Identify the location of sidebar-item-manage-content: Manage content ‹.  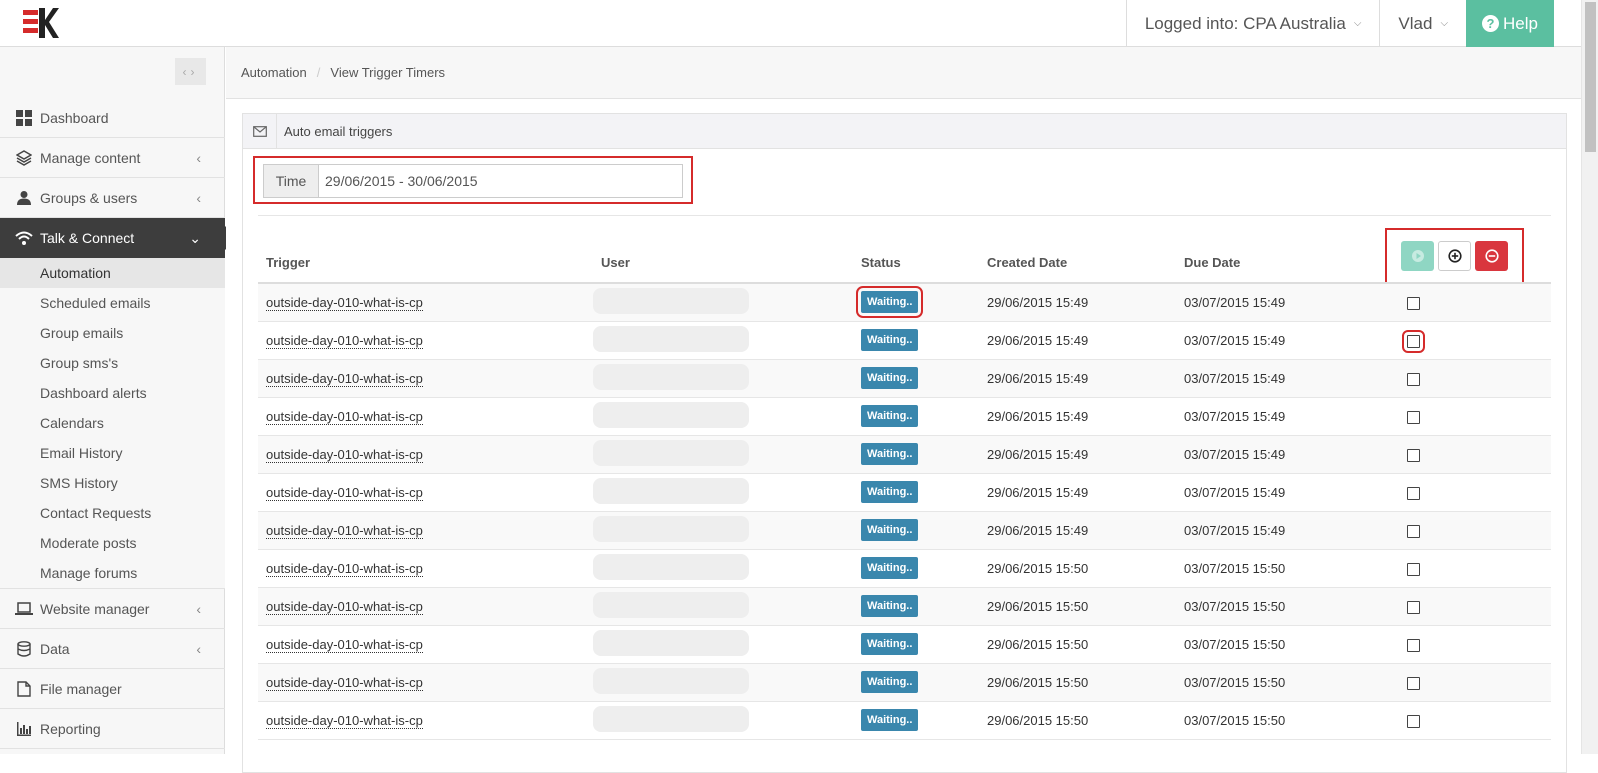
(112, 158).